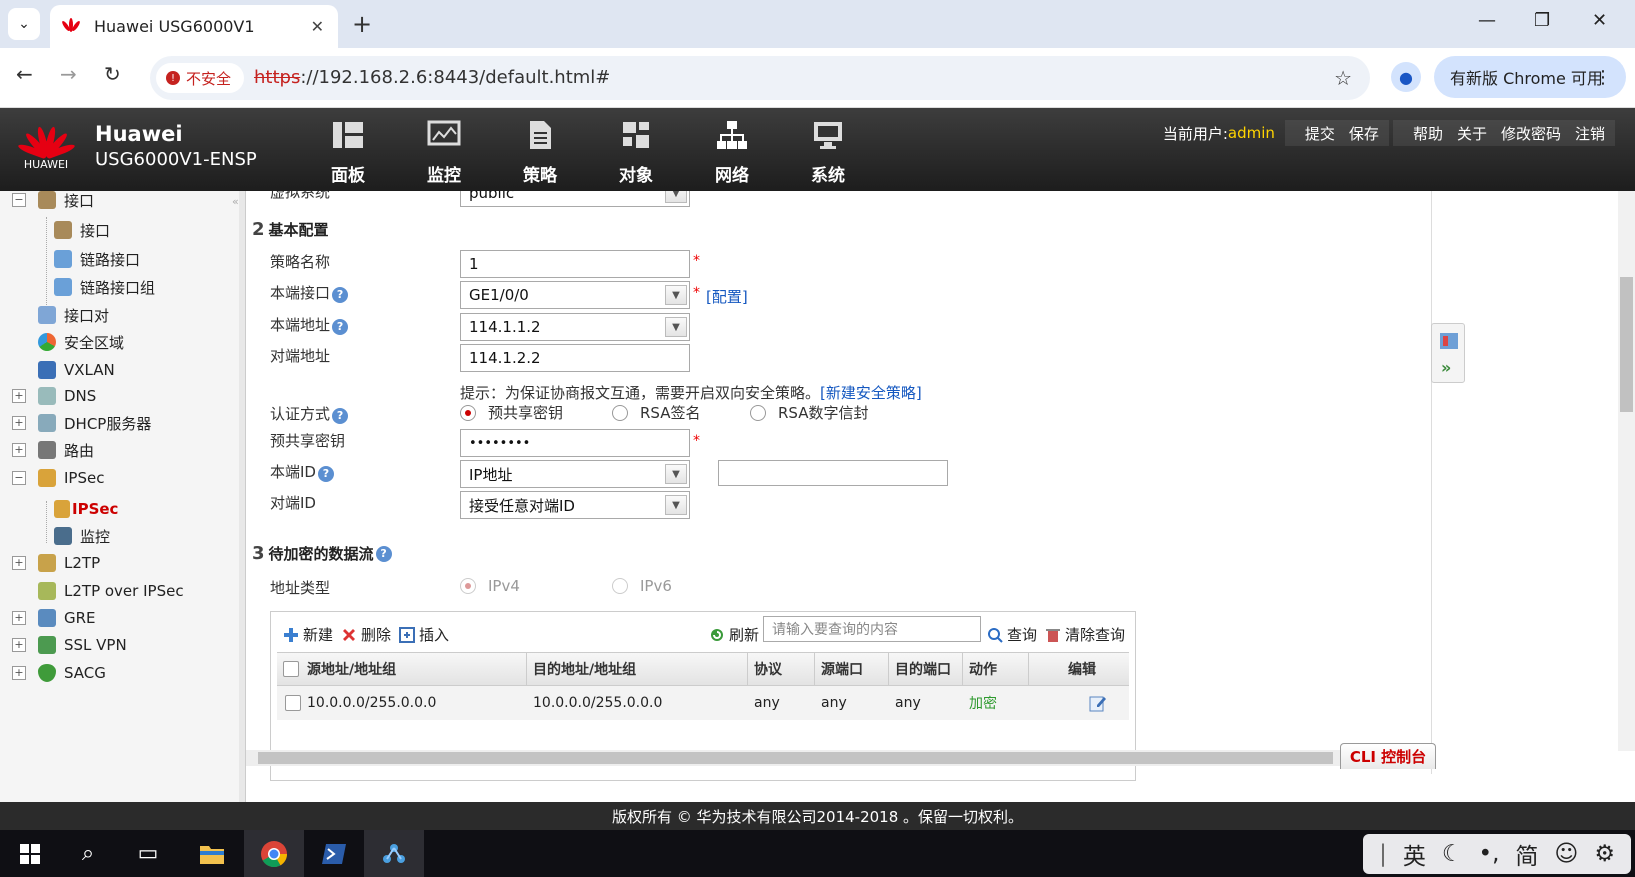  Describe the element at coordinates (1446, 367) in the screenshot. I see `expand-panel-icon: »` at that location.